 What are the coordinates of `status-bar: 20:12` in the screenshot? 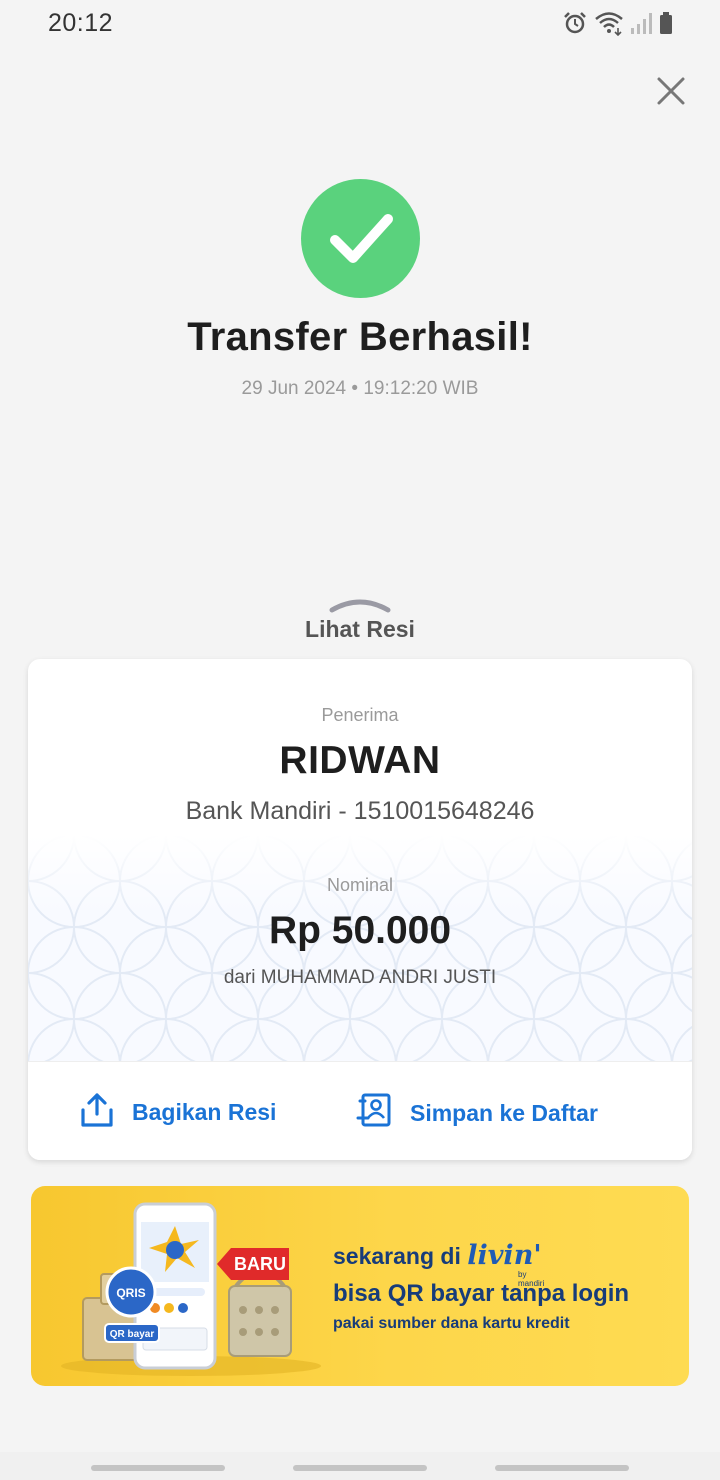 It's located at (360, 23).